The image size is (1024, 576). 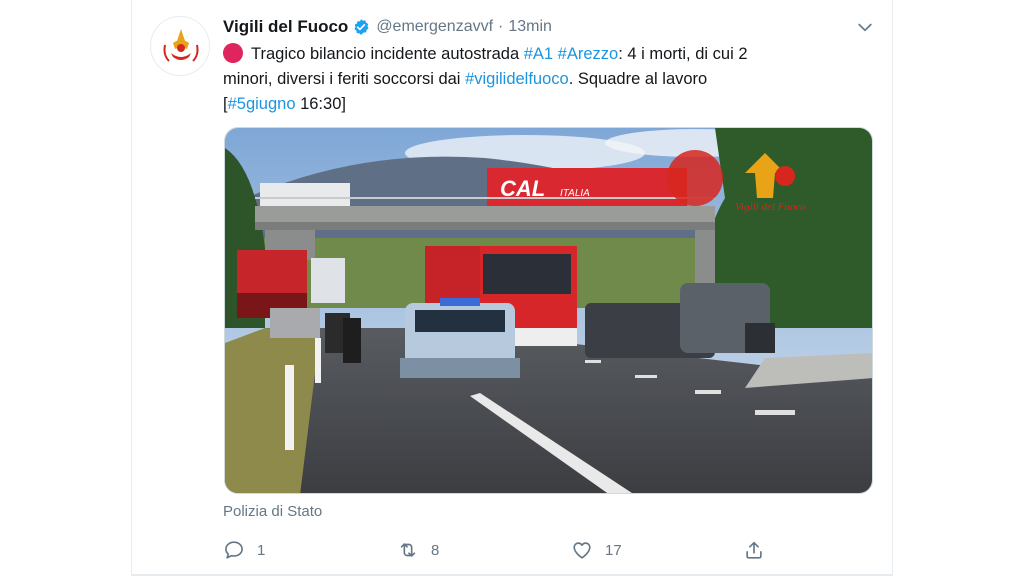 I want to click on media-credit: Polizia di Stato, so click(x=272, y=511).